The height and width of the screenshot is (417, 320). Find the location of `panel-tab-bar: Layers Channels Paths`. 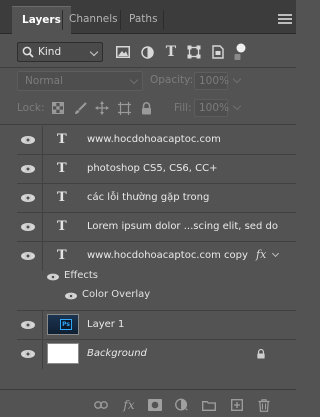

panel-tab-bar: Layers Channels Paths is located at coordinates (148, 17).